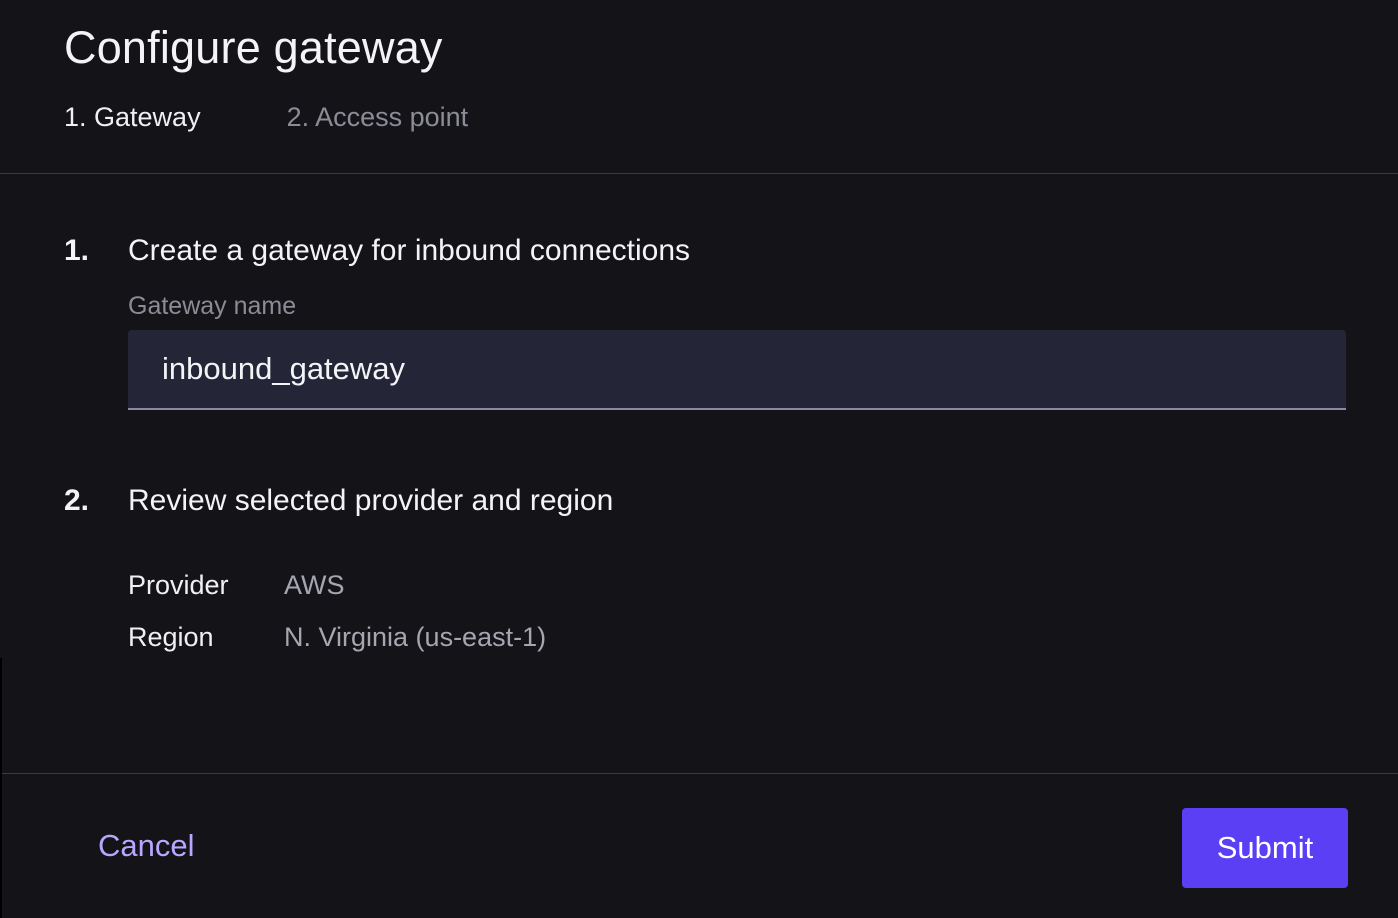  I want to click on tab-gateway: 1. Gateway, so click(132, 117).